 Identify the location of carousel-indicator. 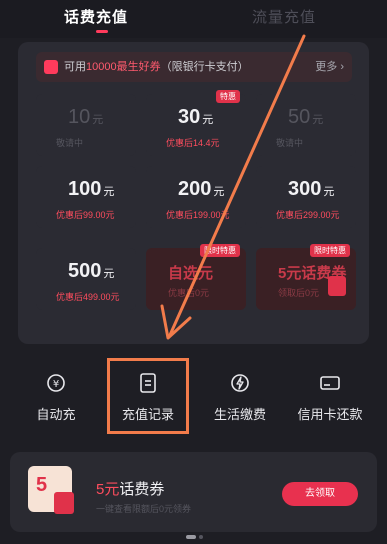
(196, 535).